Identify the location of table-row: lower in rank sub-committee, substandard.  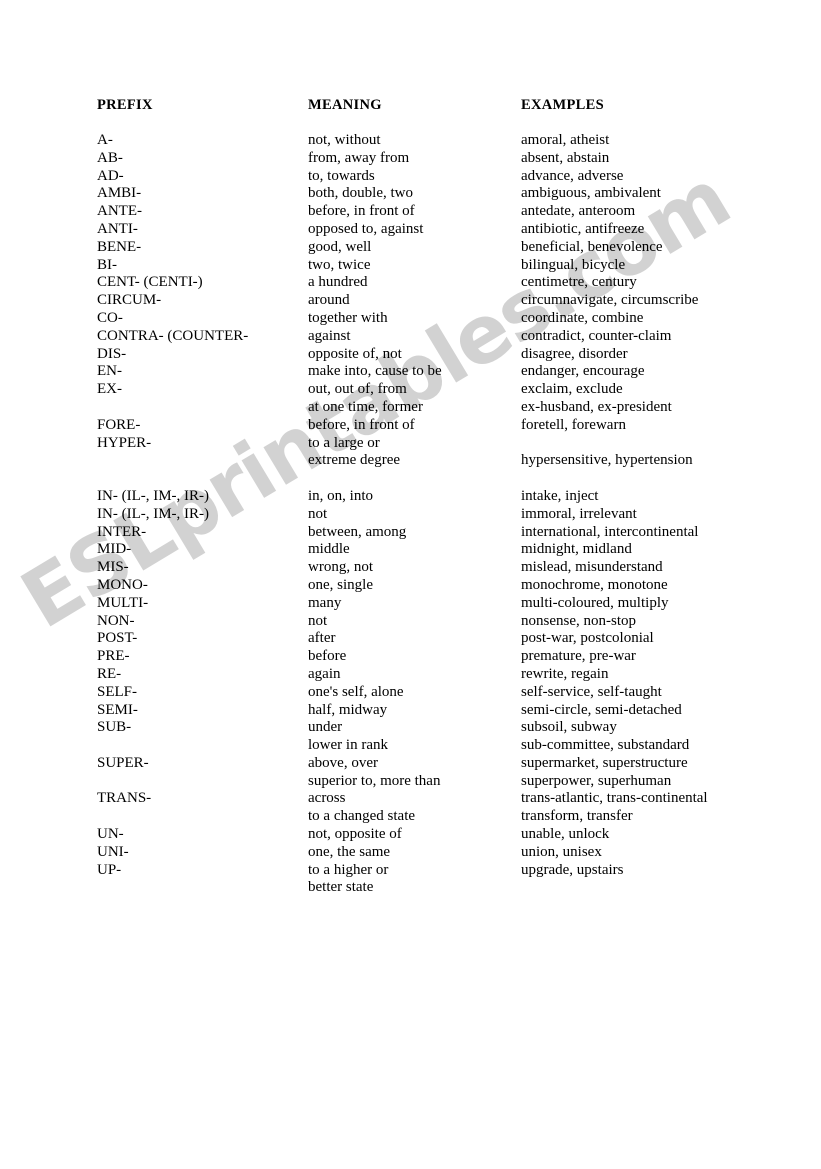
(427, 746).